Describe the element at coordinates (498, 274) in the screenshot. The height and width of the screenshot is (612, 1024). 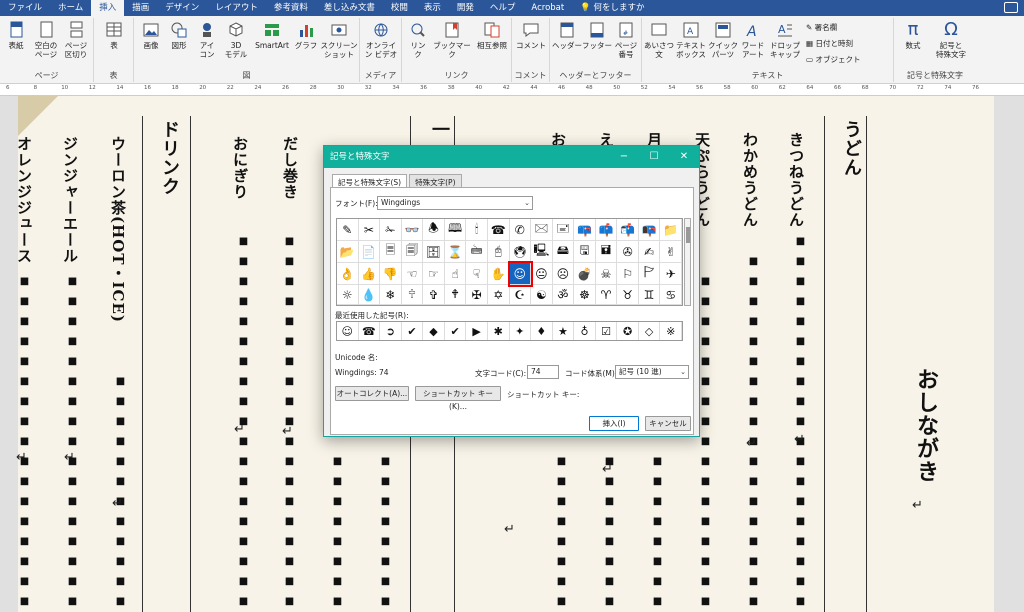
I see `symbol-cell: ✋` at that location.